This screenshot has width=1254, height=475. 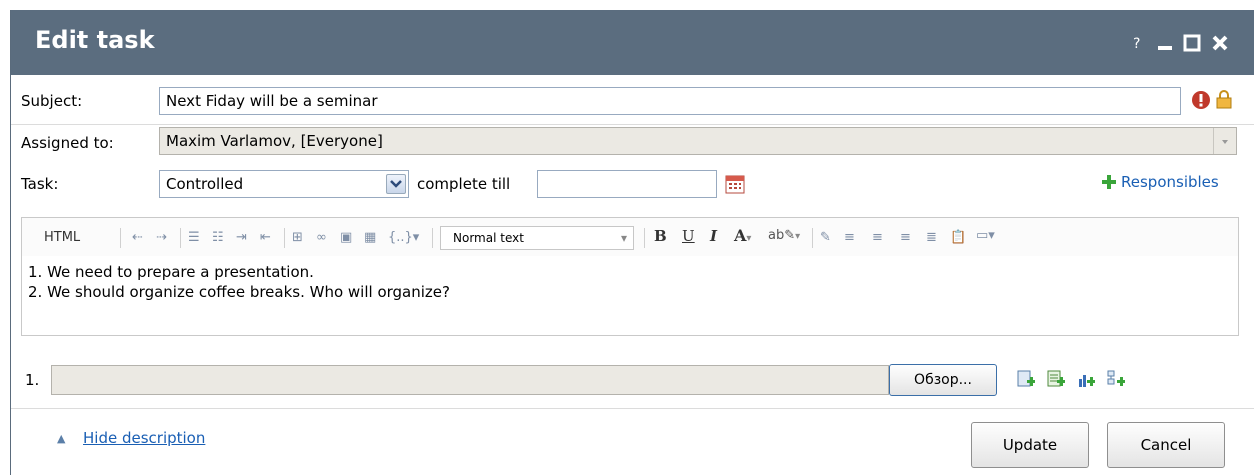 What do you see at coordinates (713, 236) in the screenshot?
I see `italic-icon: I` at bounding box center [713, 236].